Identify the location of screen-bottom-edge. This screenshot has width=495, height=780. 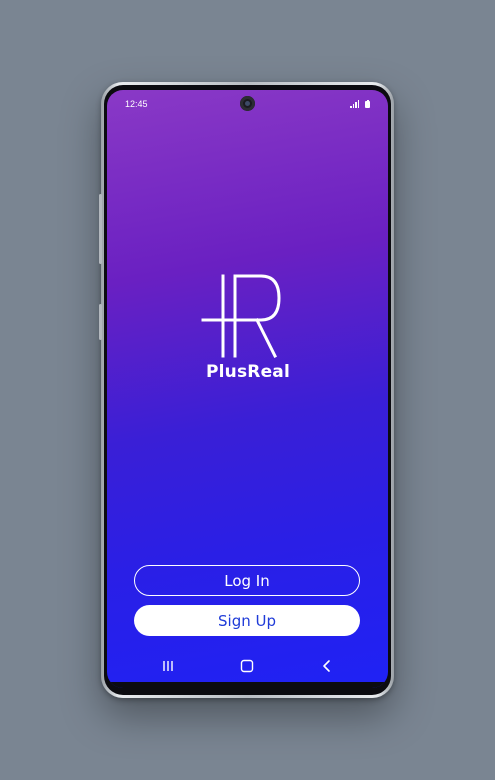
(247, 685).